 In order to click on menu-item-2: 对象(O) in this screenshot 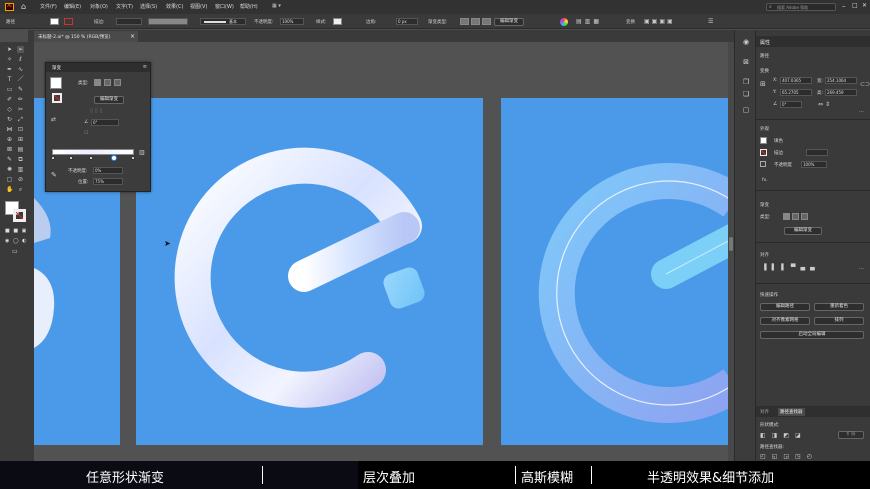, I will do `click(99, 6)`.